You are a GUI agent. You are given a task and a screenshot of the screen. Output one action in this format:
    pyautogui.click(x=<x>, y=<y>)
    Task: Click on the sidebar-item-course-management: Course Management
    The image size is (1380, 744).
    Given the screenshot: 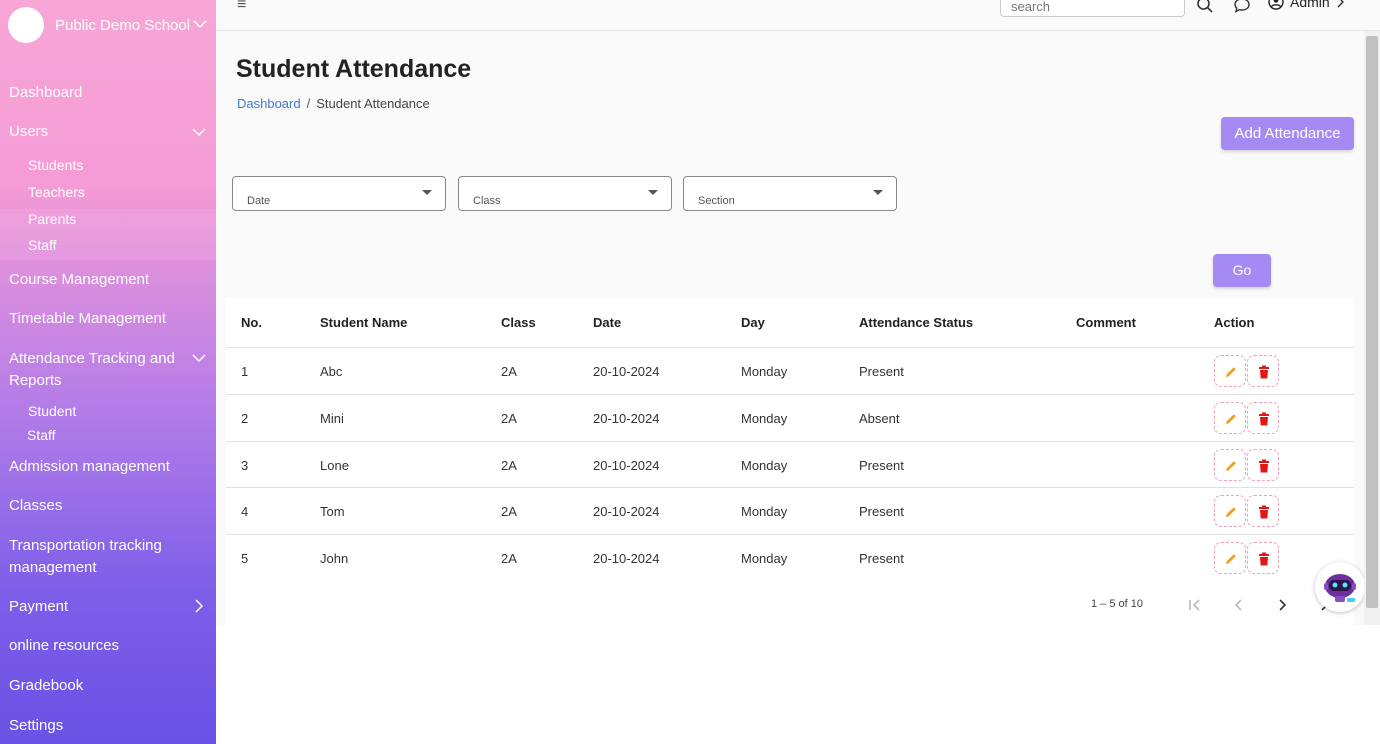 What is the action you would take?
    pyautogui.click(x=79, y=279)
    